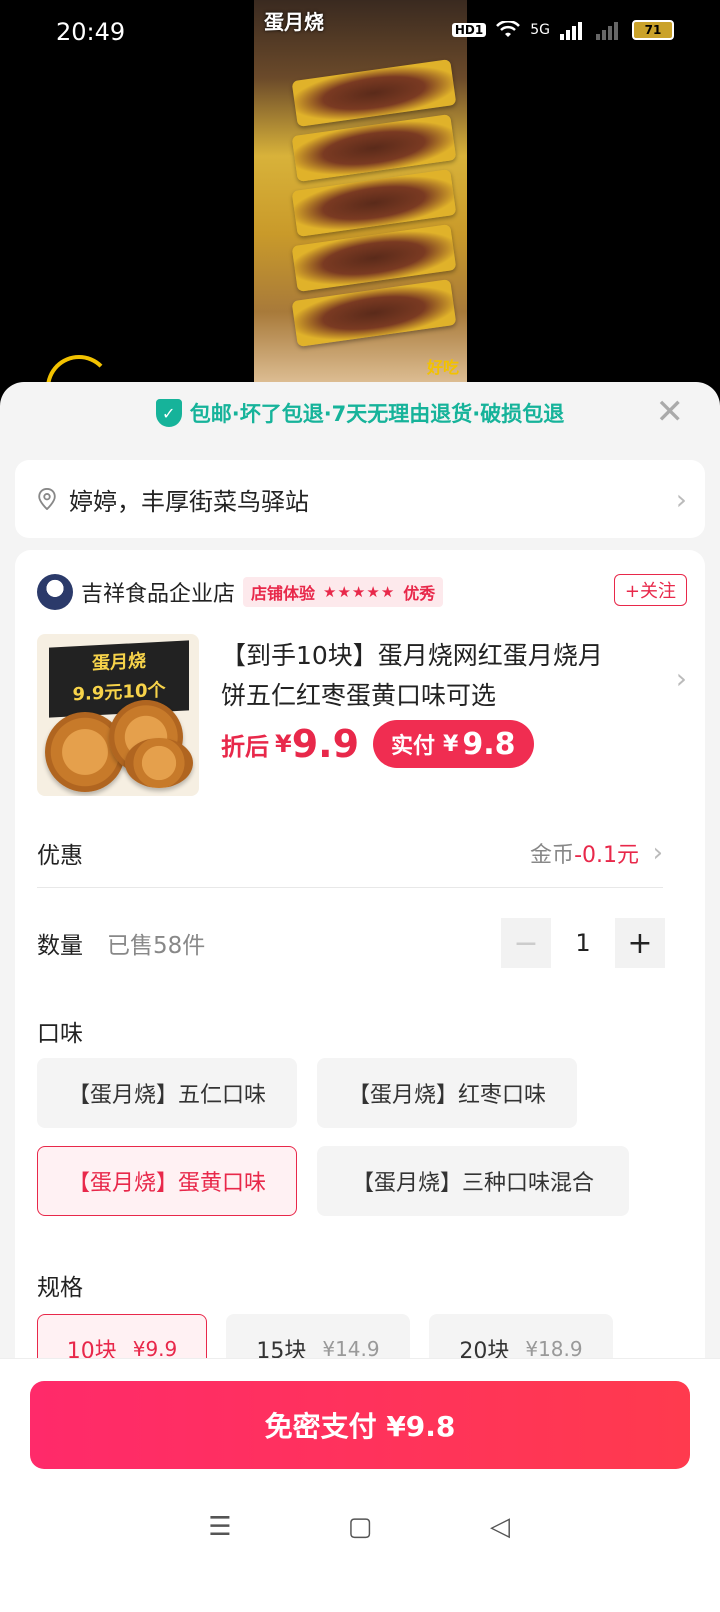 The height and width of the screenshot is (1612, 720). I want to click on guarantee-text: 包邮·坏了包退·7天无理由退货·破损包退, so click(377, 414).